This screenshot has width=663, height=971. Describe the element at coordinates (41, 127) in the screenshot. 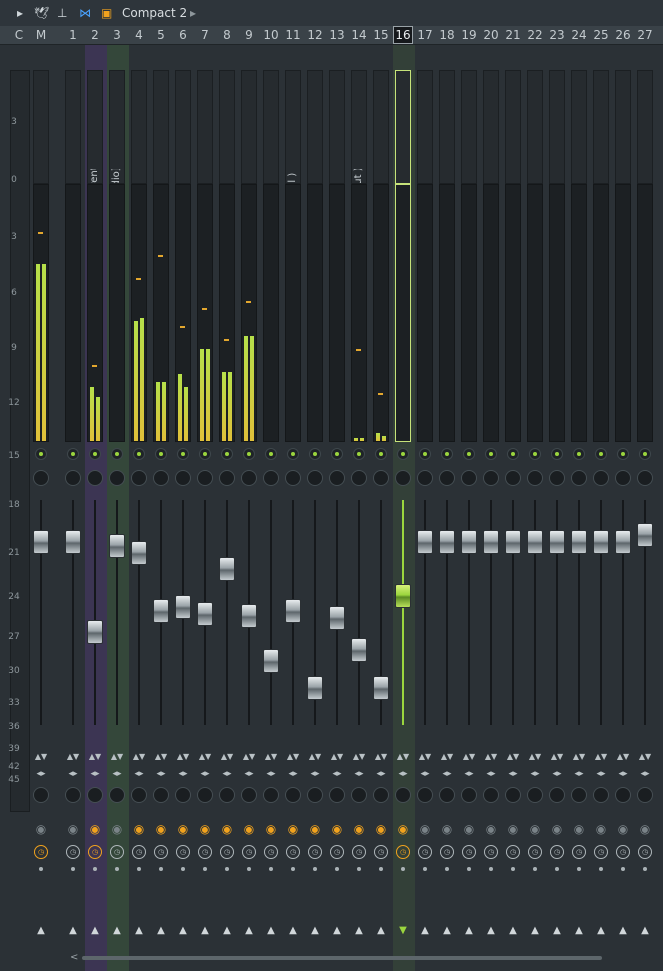

I see `track-name-box-M: Master` at that location.